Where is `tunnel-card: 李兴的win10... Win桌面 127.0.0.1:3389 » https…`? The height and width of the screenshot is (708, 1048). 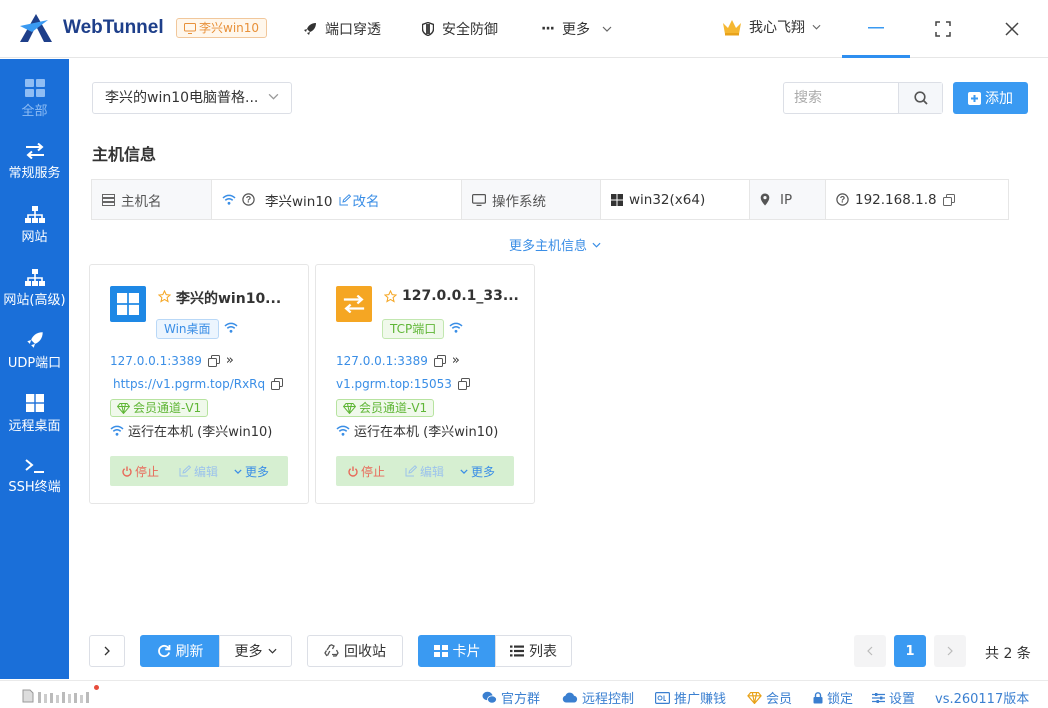
tunnel-card: 李兴的win10... Win桌面 127.0.0.1:3389 » https… is located at coordinates (199, 384).